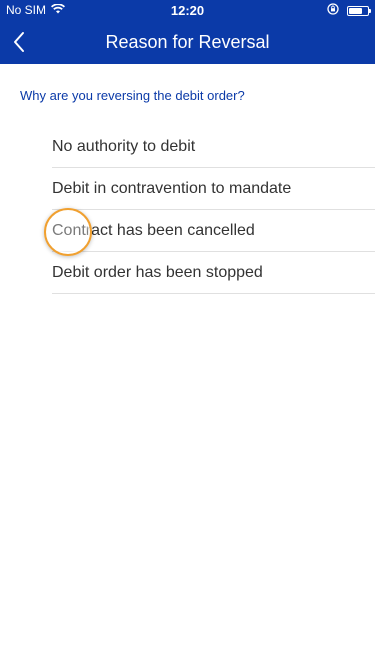  I want to click on nav-bar: Reason for Reversal, so click(187, 42).